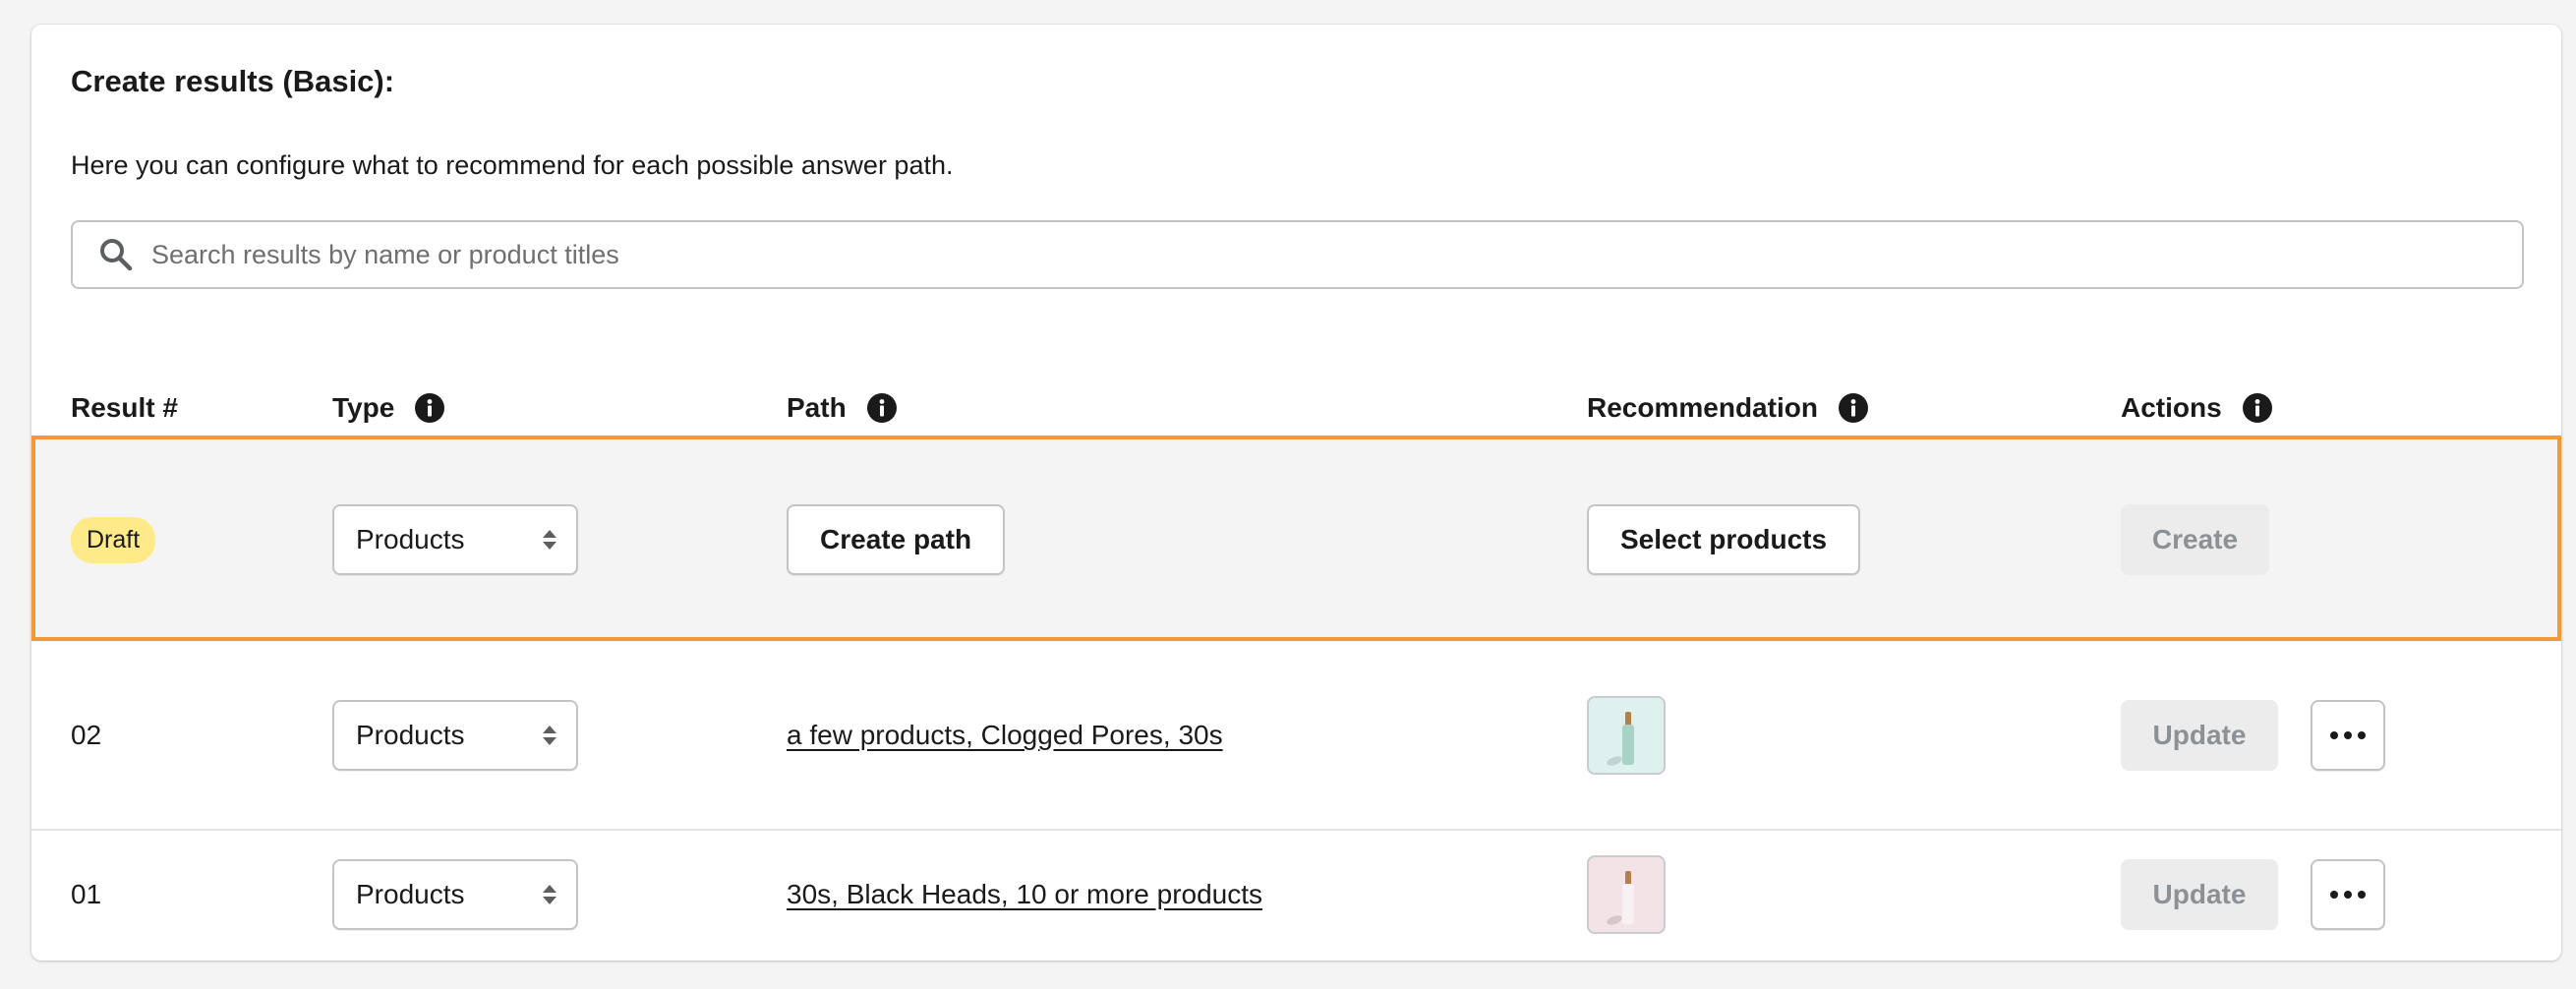  What do you see at coordinates (817, 407) in the screenshot?
I see `header-path-label: Path` at bounding box center [817, 407].